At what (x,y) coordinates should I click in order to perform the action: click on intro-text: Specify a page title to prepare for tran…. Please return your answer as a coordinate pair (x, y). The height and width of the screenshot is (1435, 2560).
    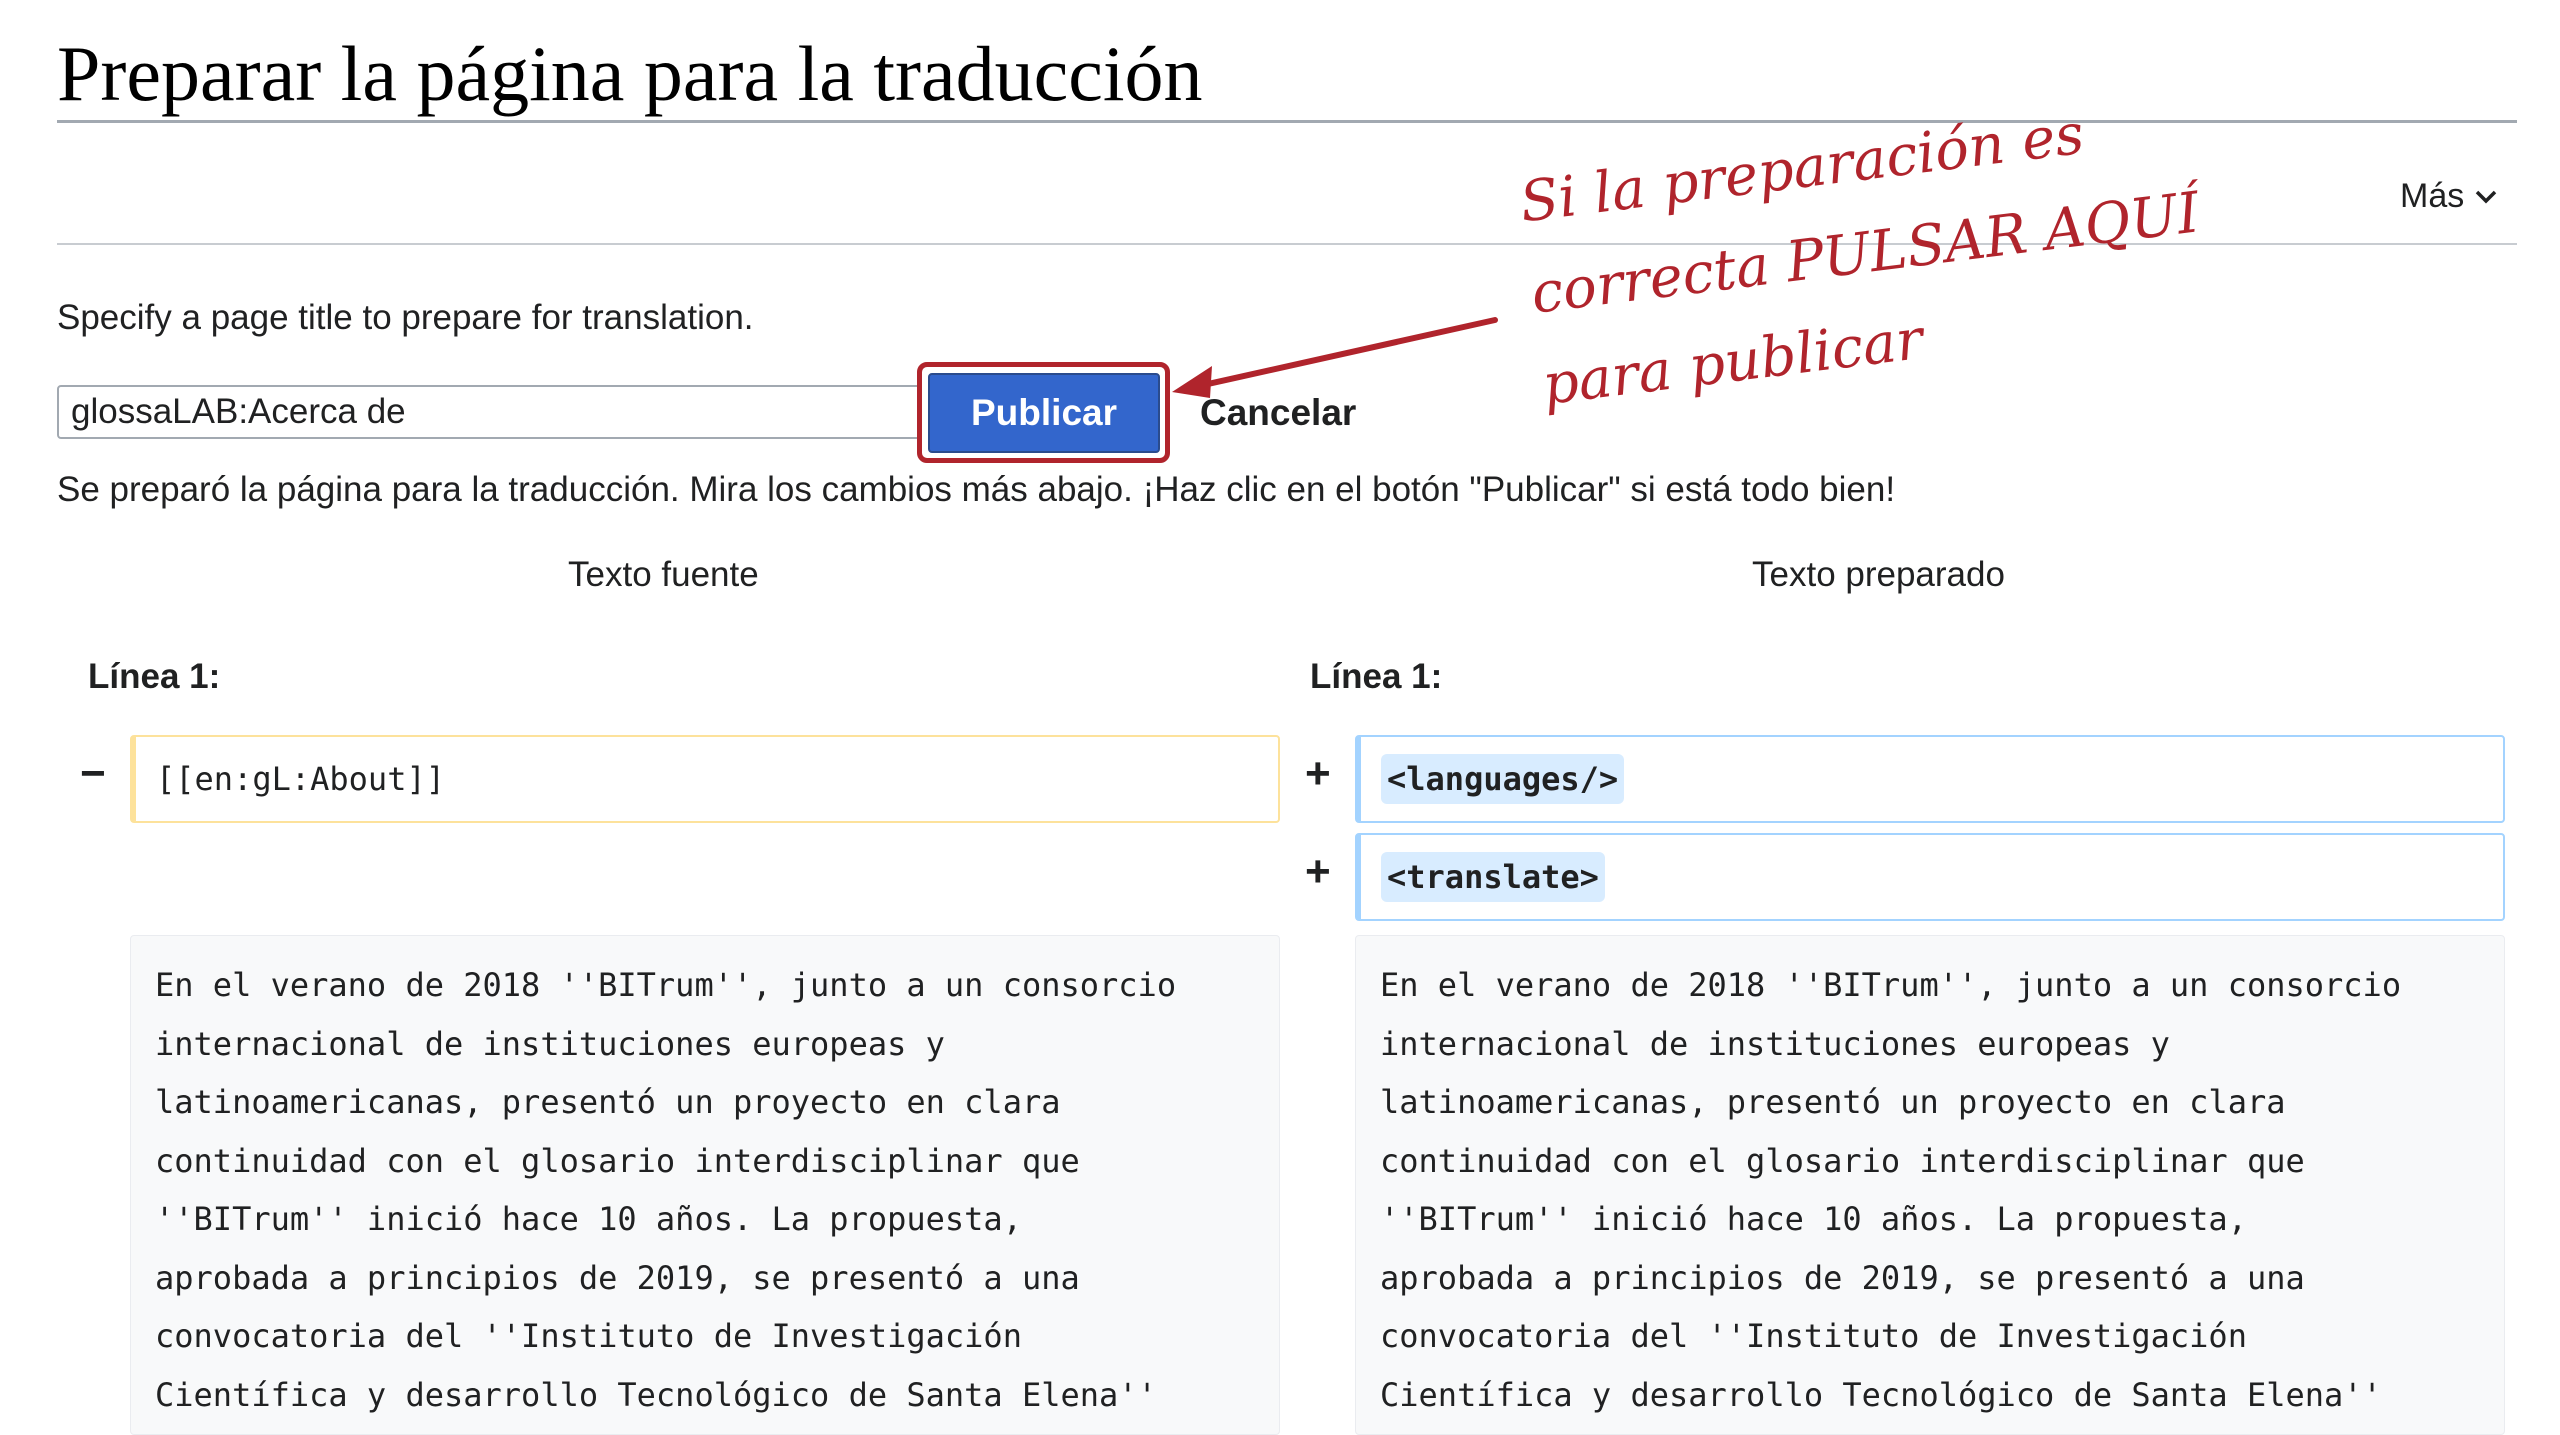
    Looking at the image, I should click on (405, 317).